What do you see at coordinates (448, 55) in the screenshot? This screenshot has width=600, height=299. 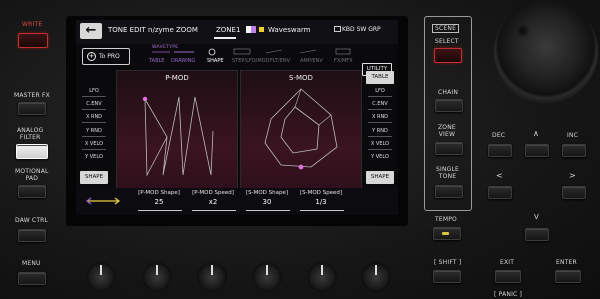 I see `select-button` at bounding box center [448, 55].